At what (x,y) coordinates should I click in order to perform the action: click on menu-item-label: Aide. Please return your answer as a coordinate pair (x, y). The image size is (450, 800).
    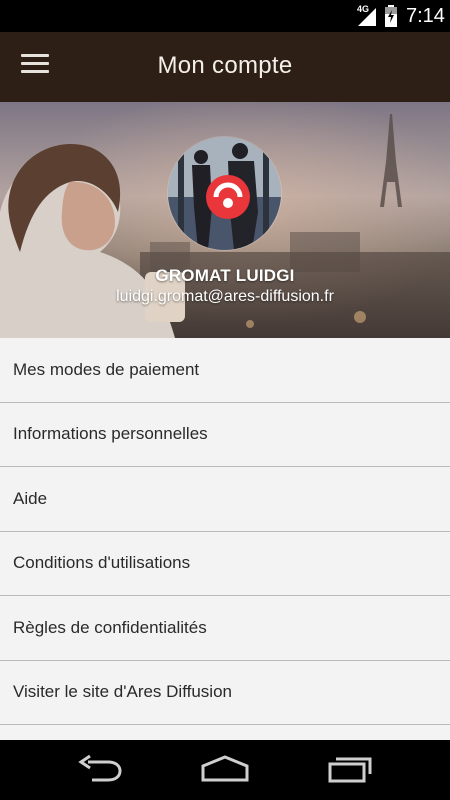
    Looking at the image, I should click on (30, 498).